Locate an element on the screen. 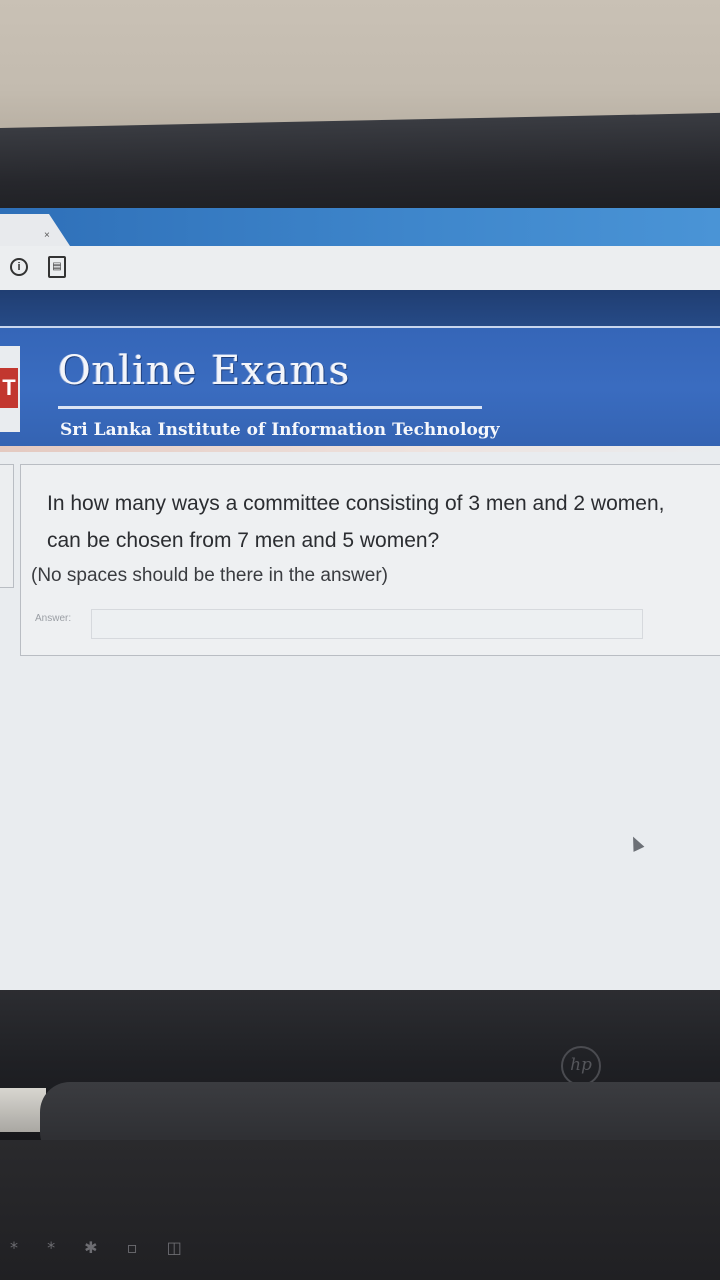  answer-label: Answer: is located at coordinates (53, 618).